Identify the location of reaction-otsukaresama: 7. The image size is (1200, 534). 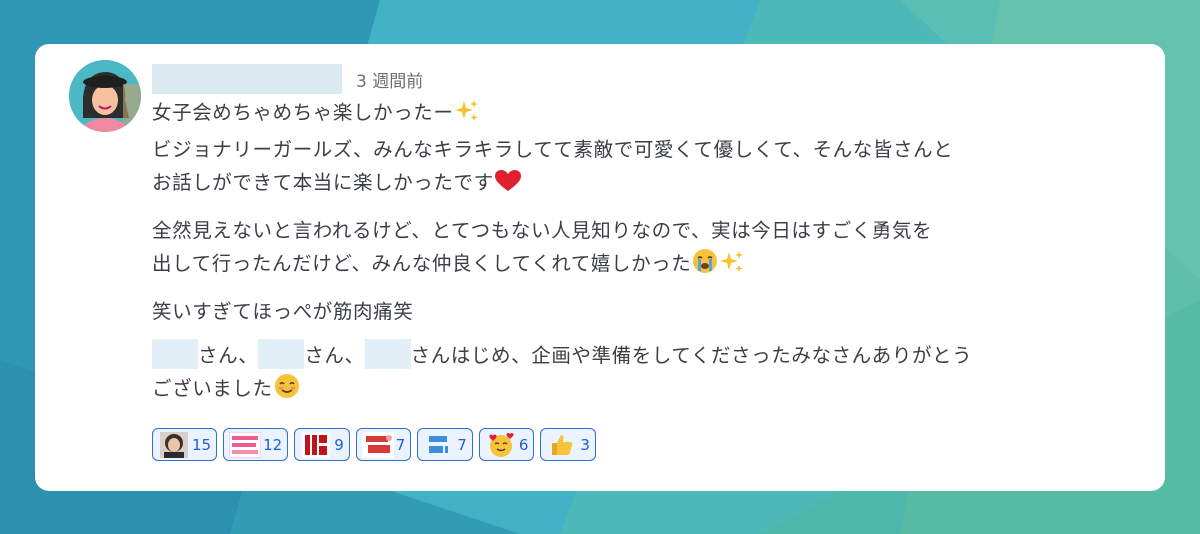
(383, 444).